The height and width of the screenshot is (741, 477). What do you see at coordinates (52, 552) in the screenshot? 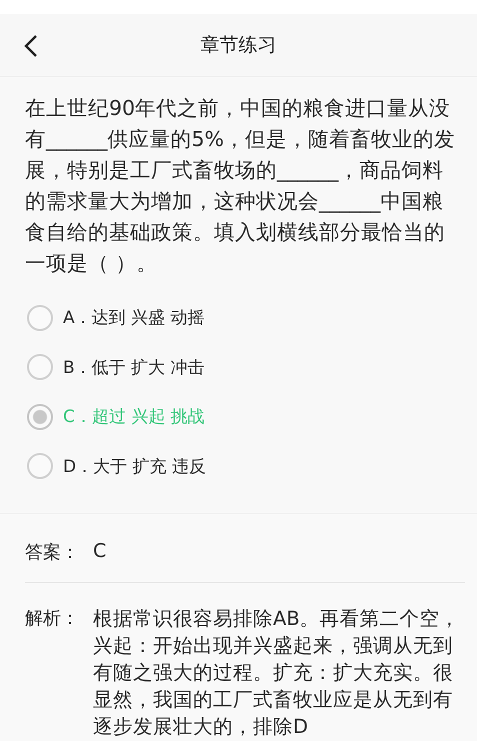
I see `answer-label: 答案：` at bounding box center [52, 552].